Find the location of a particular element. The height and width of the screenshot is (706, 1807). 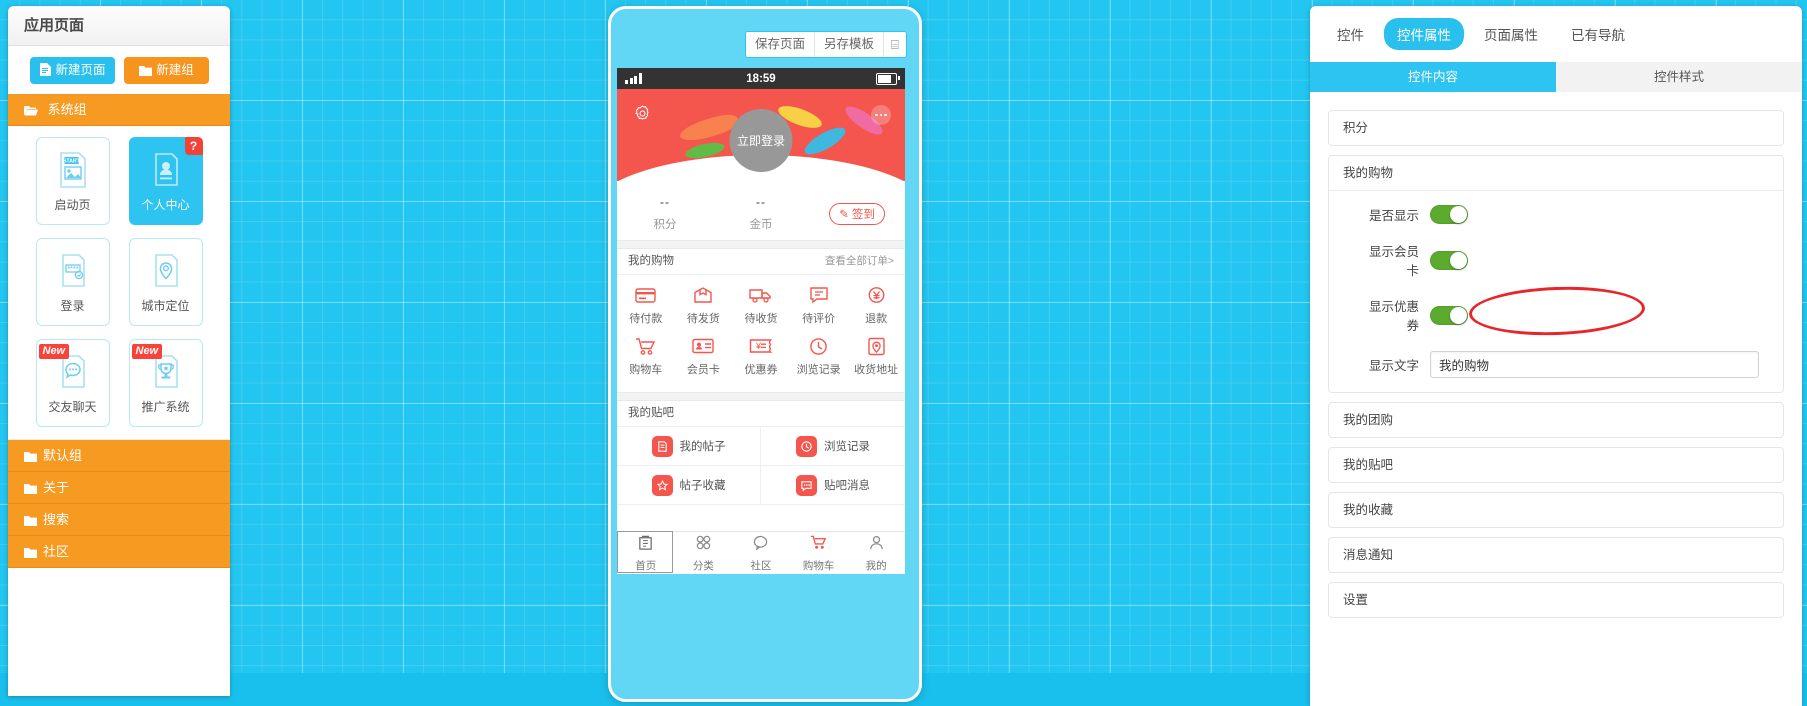

person-icon is located at coordinates (876, 545).